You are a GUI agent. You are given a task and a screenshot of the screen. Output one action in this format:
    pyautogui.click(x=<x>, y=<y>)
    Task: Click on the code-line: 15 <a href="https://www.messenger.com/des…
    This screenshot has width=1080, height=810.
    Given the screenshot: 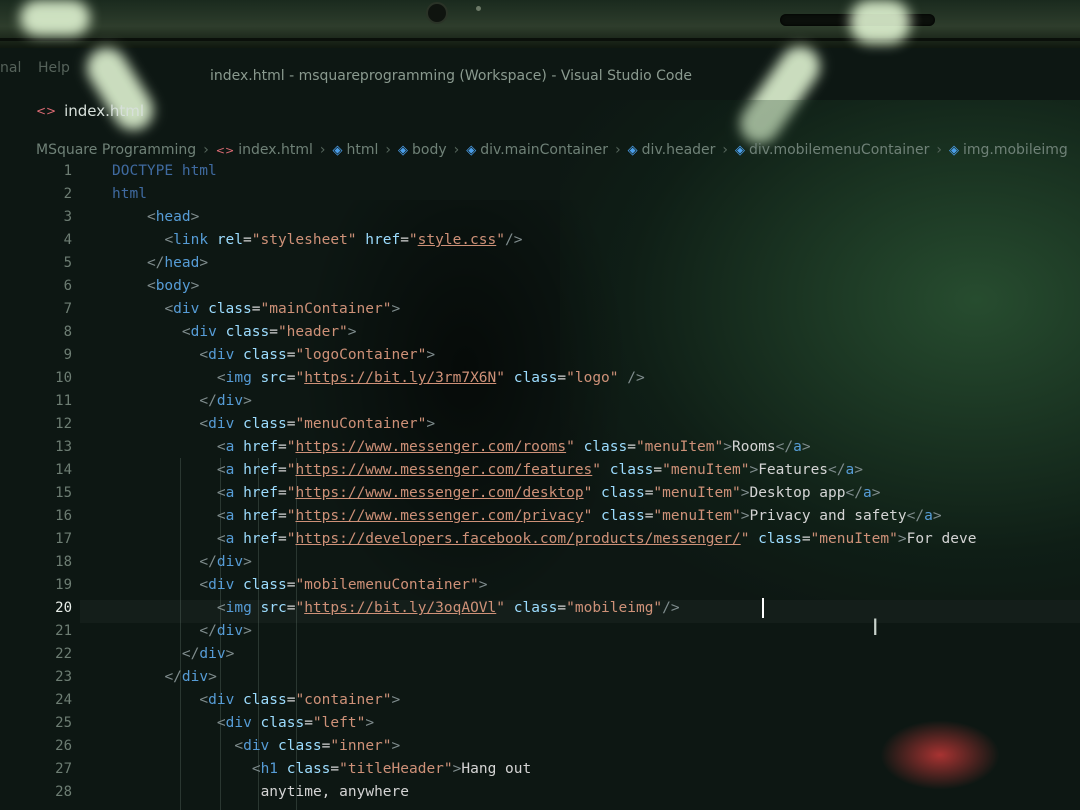 What is the action you would take?
    pyautogui.click(x=540, y=493)
    